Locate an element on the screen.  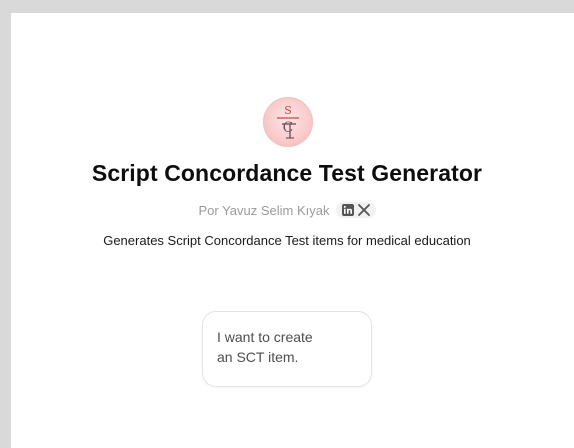
x-icon is located at coordinates (363, 210).